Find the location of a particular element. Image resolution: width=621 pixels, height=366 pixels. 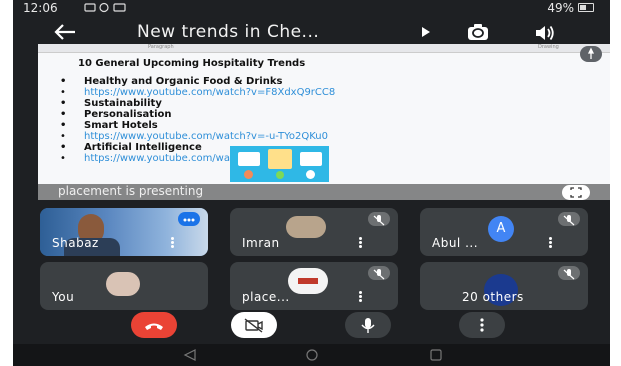

participant-tile-imran: Imran is located at coordinates (314, 232).